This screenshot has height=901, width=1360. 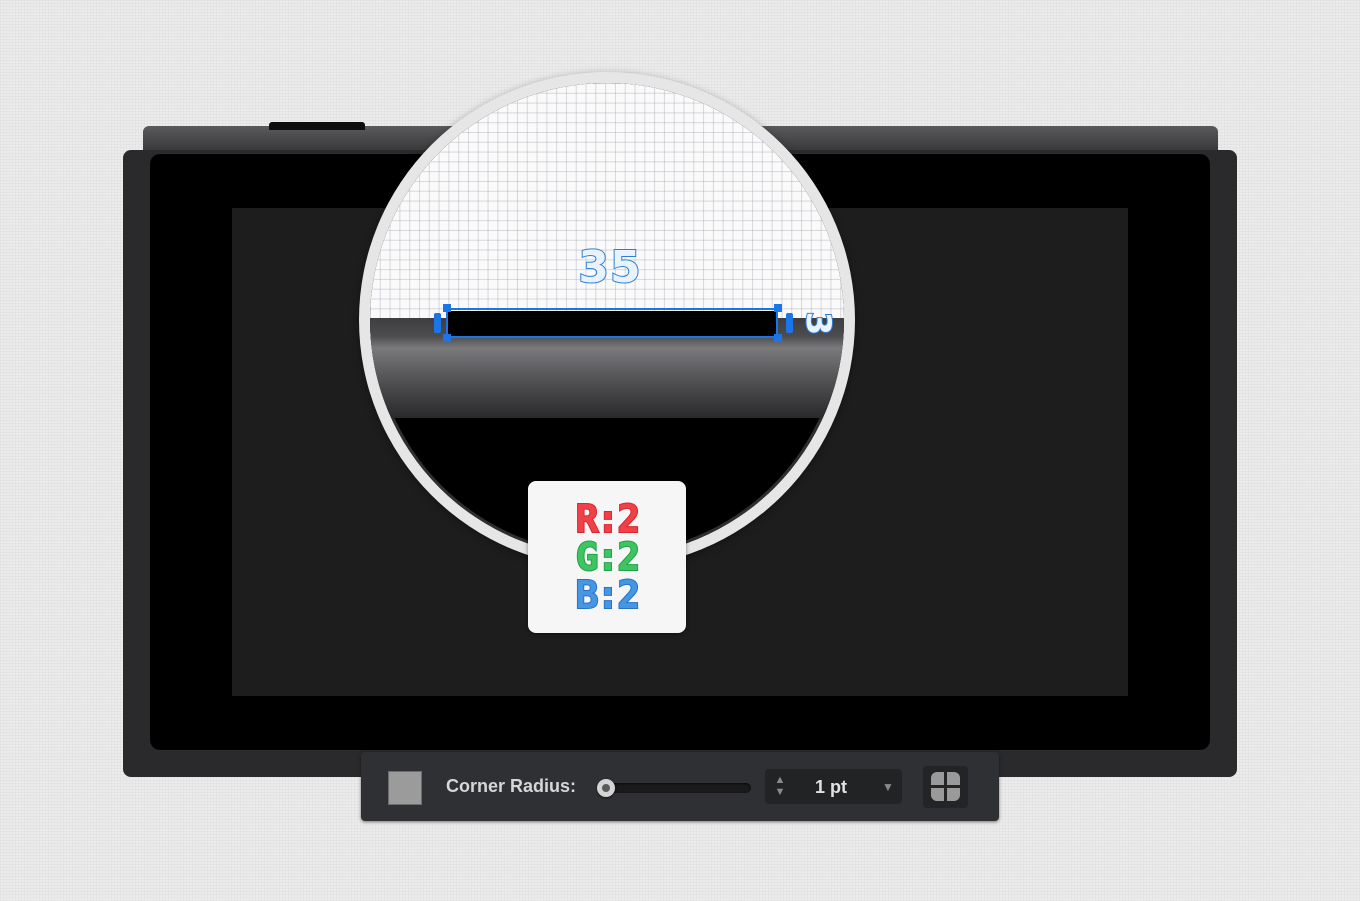 What do you see at coordinates (888, 787) in the screenshot?
I see `dropdown-arrow-icon: ▼` at bounding box center [888, 787].